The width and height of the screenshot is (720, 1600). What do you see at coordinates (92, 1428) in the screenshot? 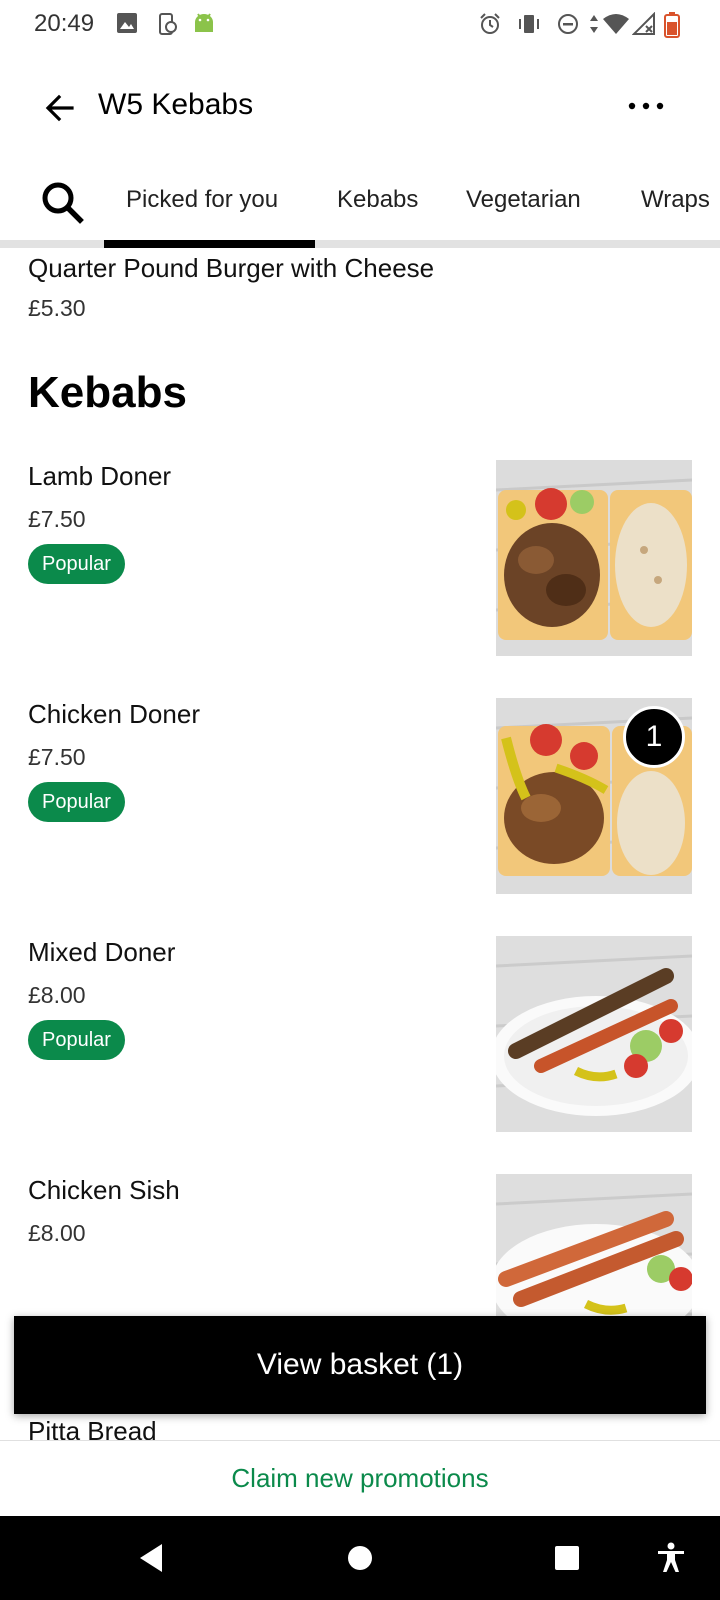
I see `item-name: Pitta Bread` at bounding box center [92, 1428].